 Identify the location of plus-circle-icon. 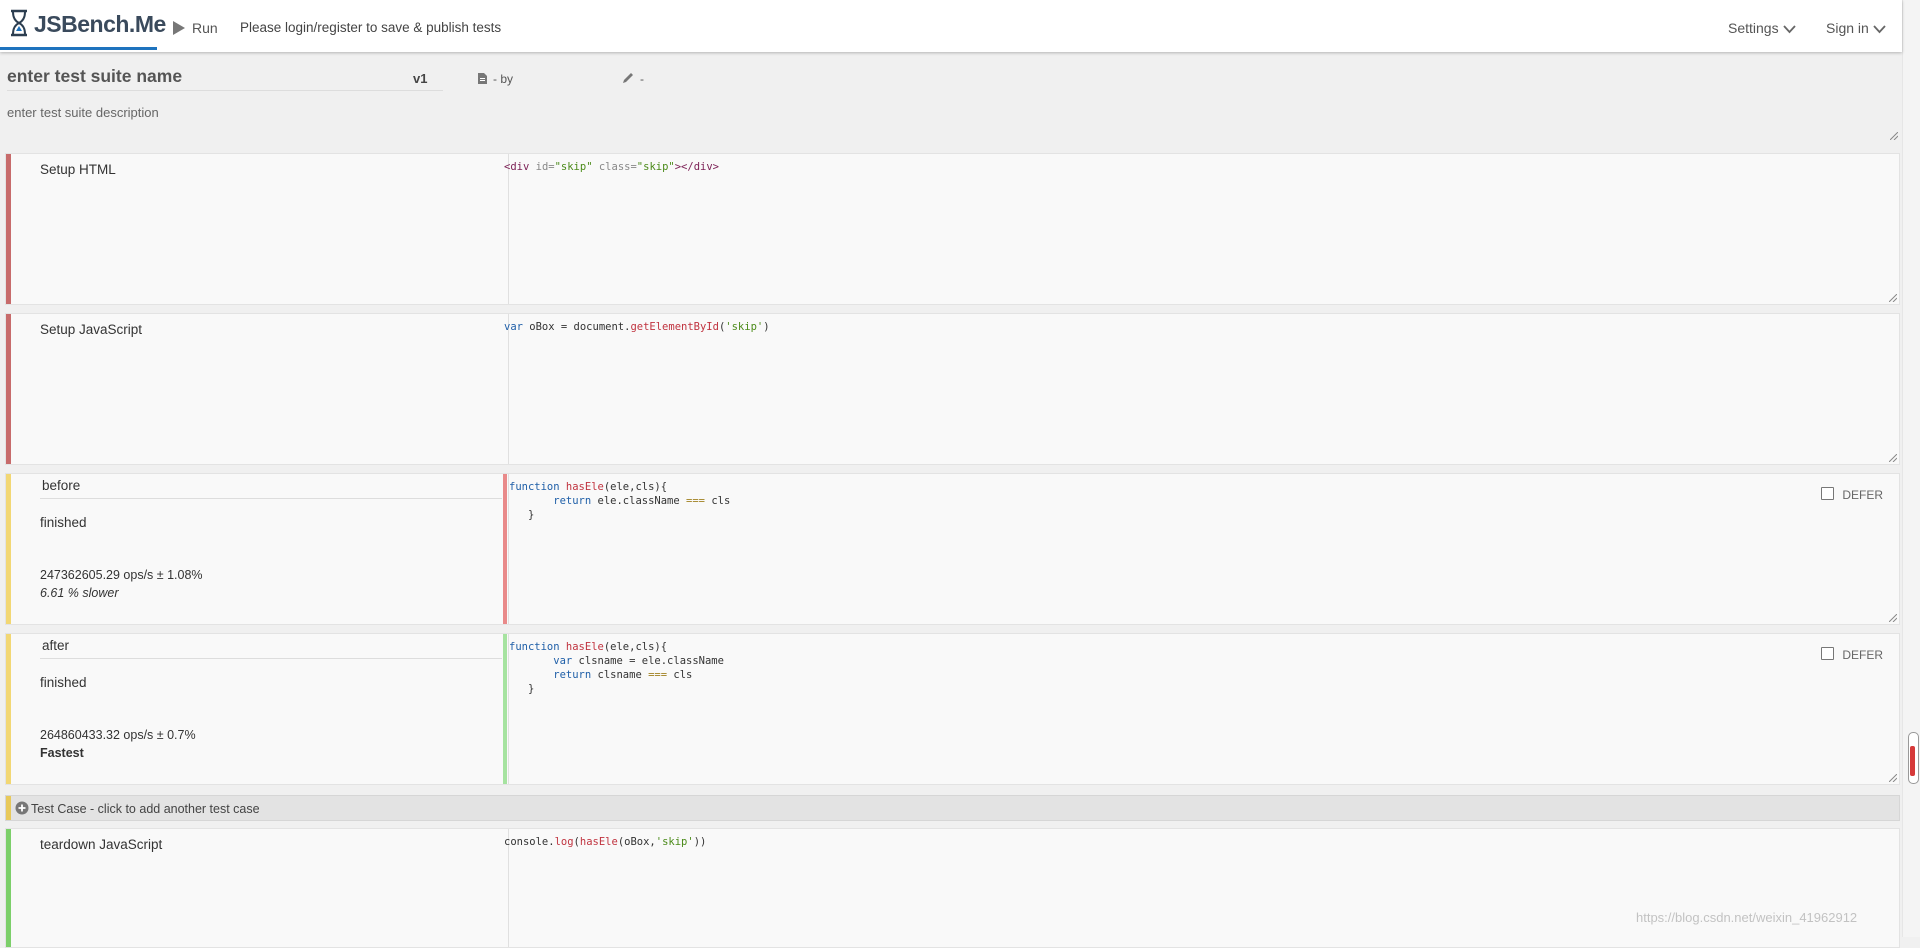
(22, 808).